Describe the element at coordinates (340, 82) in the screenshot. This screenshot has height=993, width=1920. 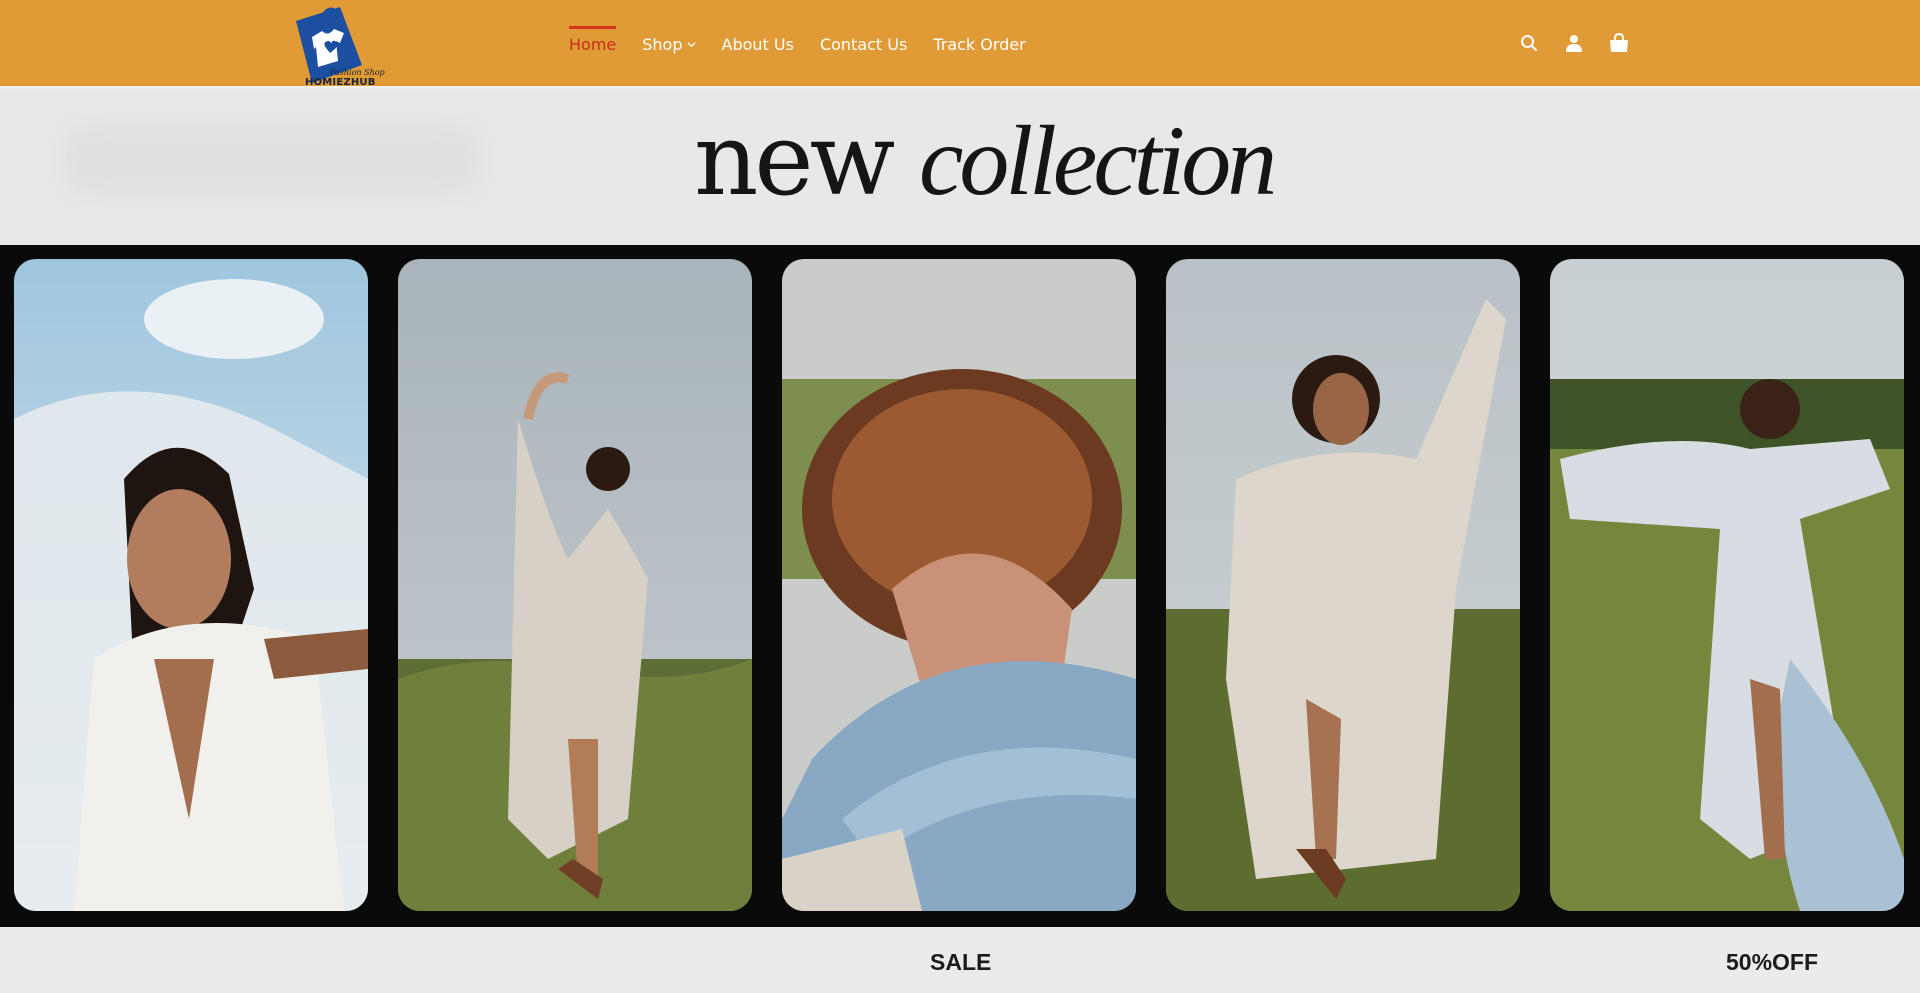
I see `logo-brand-name: HOMIEZHUB` at that location.